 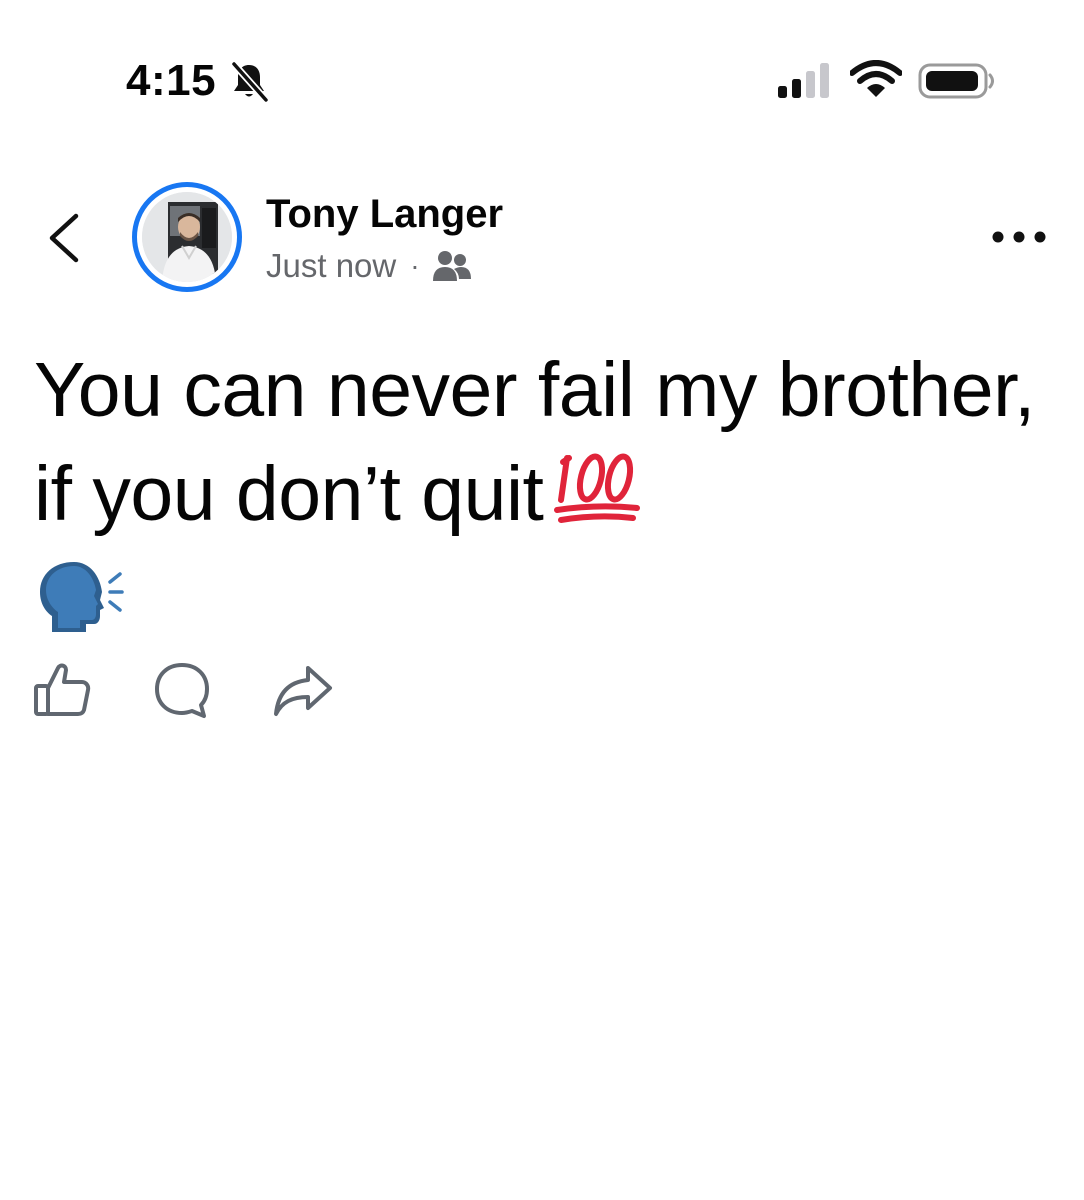 I want to click on cellular-signal-icon, so click(x=803, y=80).